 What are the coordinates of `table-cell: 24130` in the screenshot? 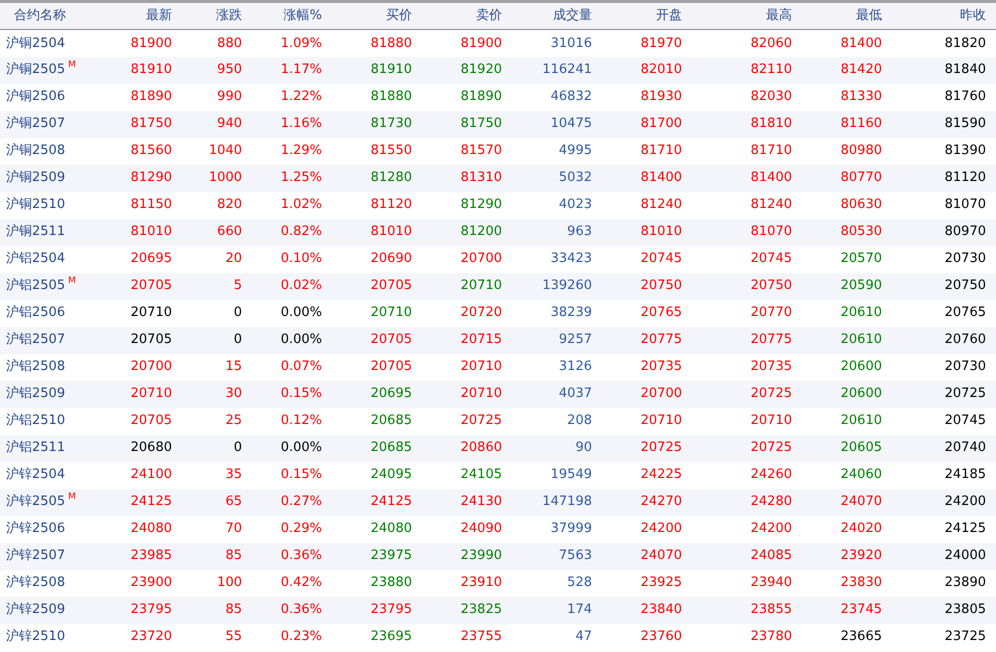 It's located at (467, 502).